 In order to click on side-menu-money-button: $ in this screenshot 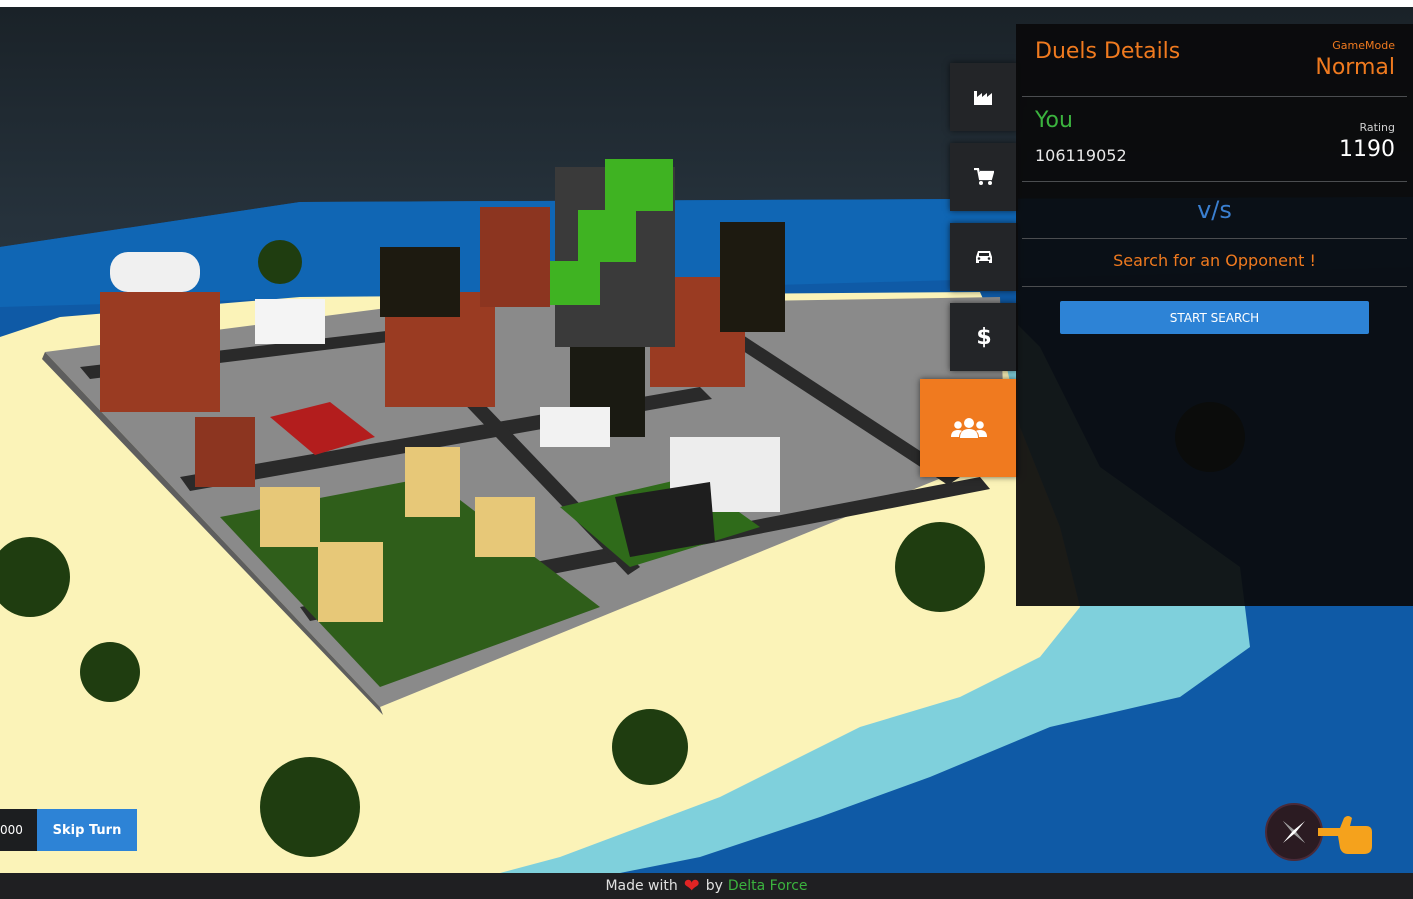, I will do `click(984, 337)`.